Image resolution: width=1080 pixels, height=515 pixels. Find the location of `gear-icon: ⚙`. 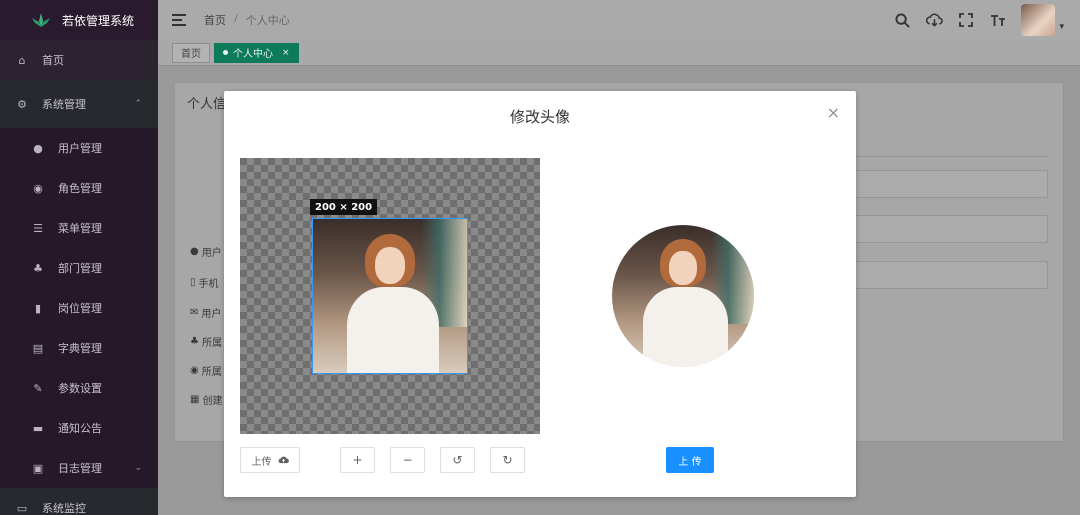

gear-icon: ⚙ is located at coordinates (22, 104).